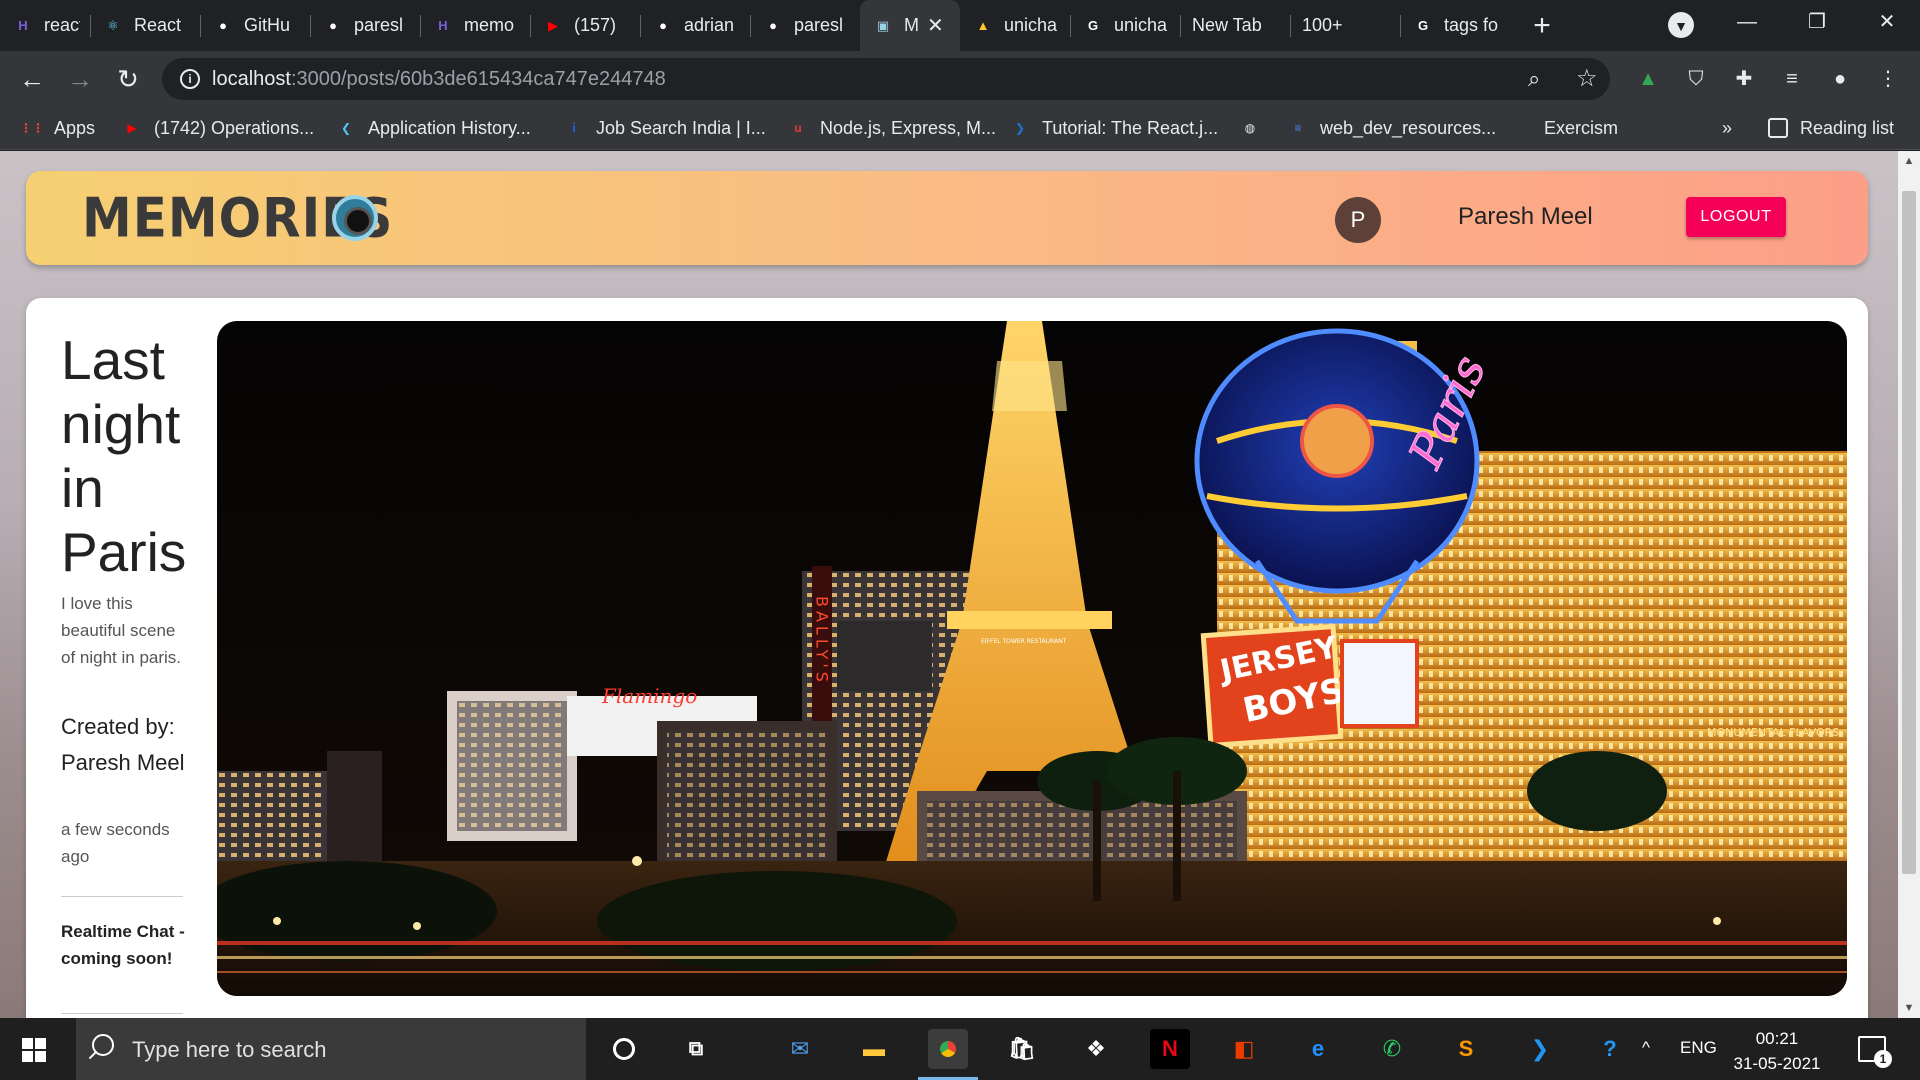 Image resolution: width=1920 pixels, height=1080 pixels. Describe the element at coordinates (255, 25) in the screenshot. I see `browser-tab: ● GitHu` at that location.